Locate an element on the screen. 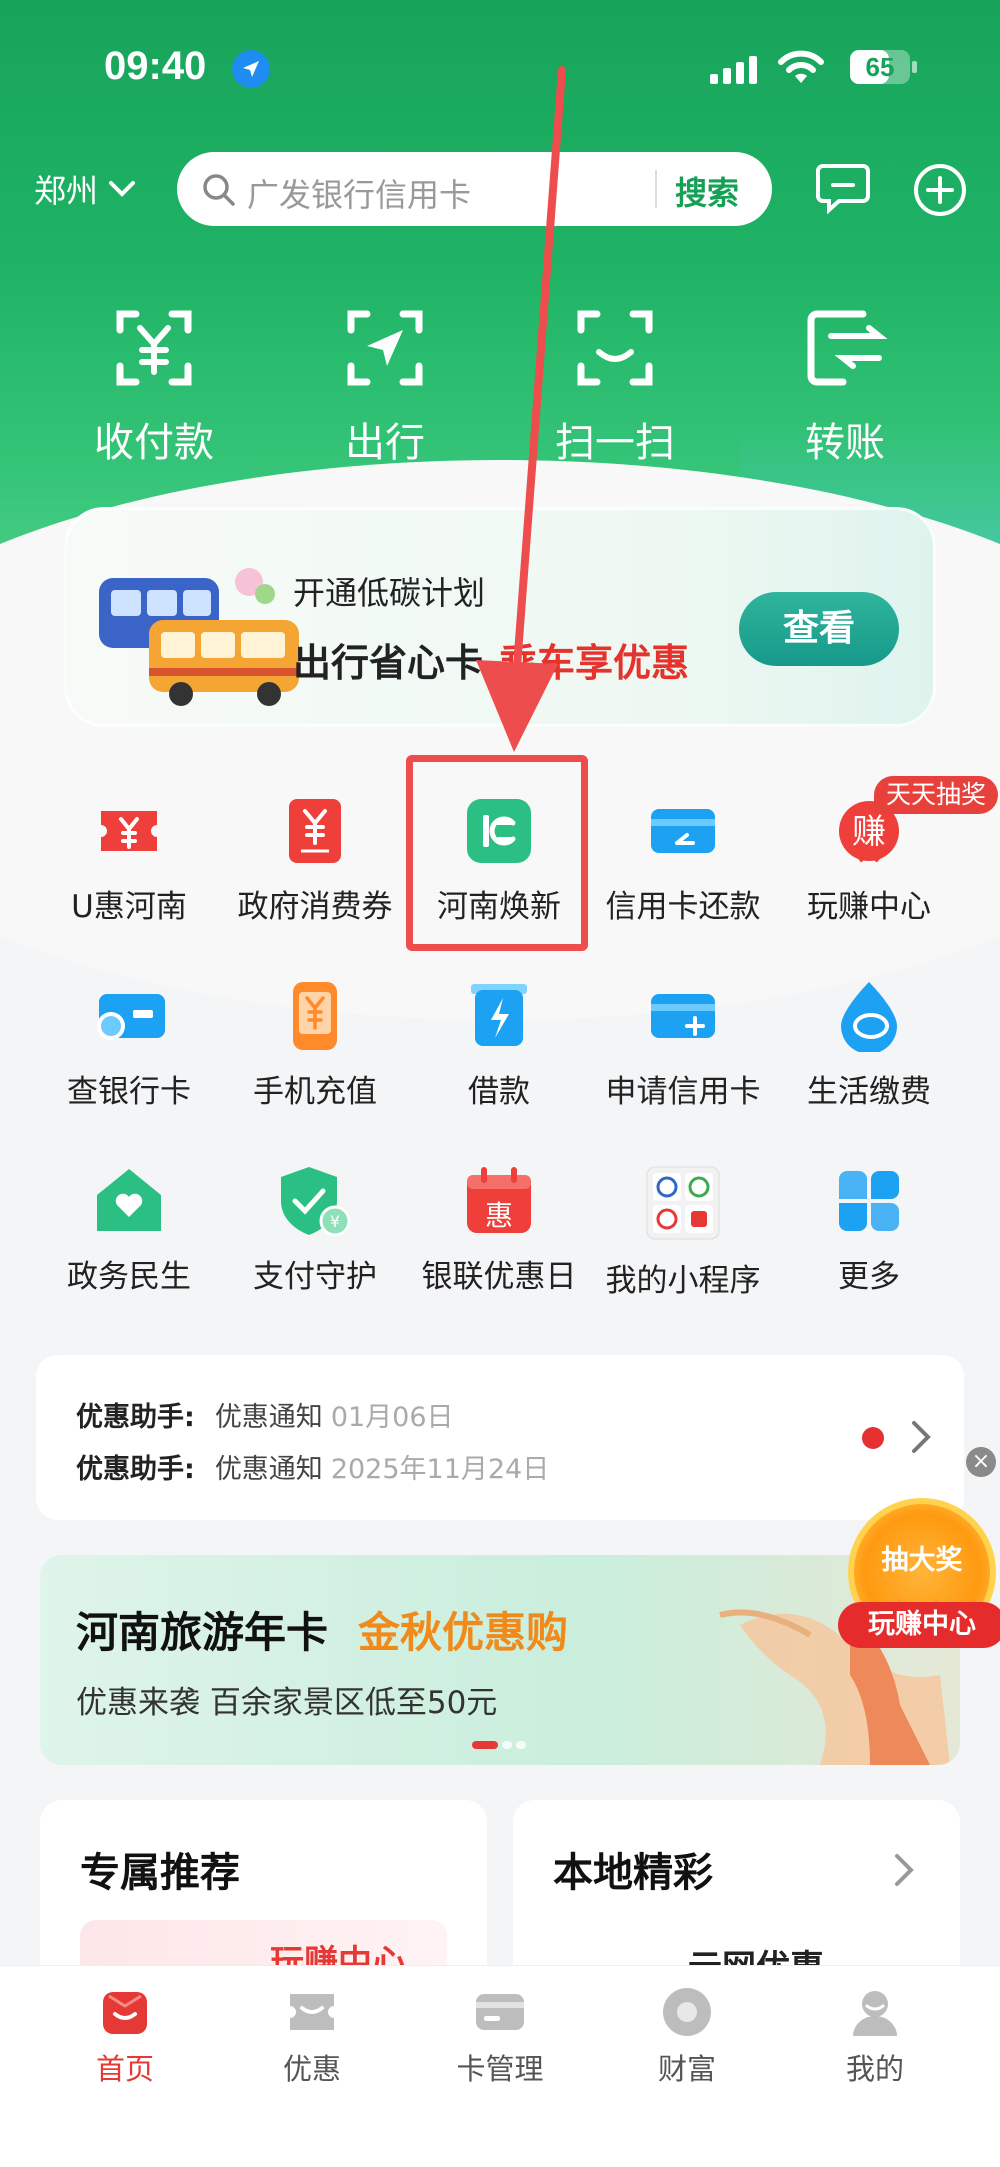  notification-date: 01月06日 is located at coordinates (392, 1417).